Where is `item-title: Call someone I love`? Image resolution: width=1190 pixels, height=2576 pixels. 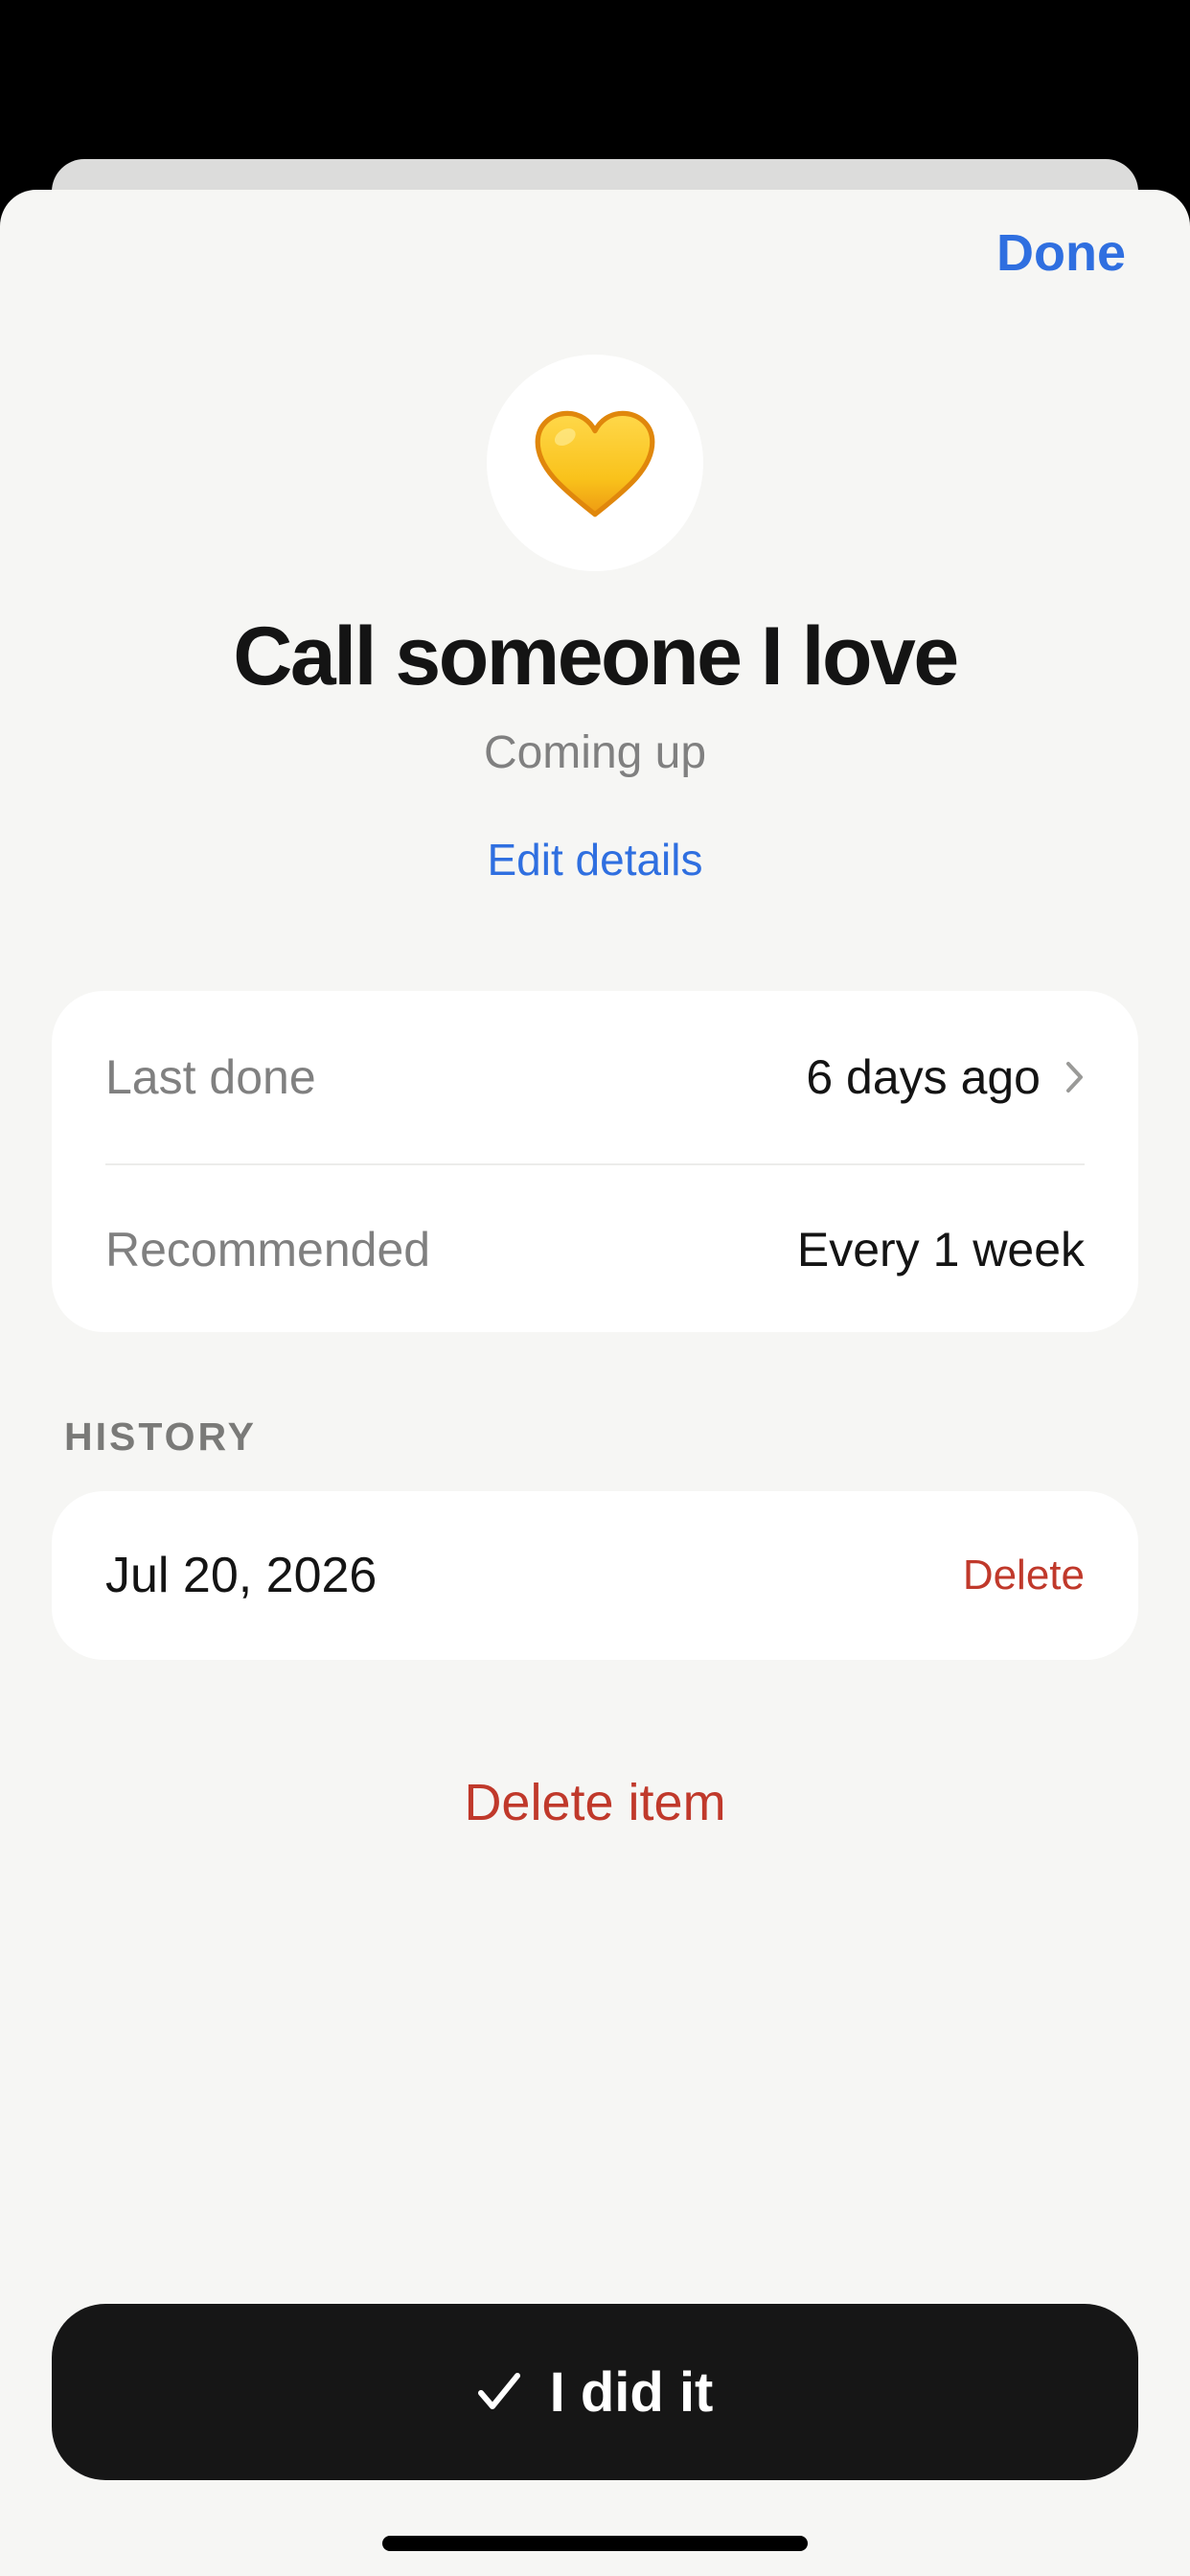
item-title: Call someone I love is located at coordinates (596, 656).